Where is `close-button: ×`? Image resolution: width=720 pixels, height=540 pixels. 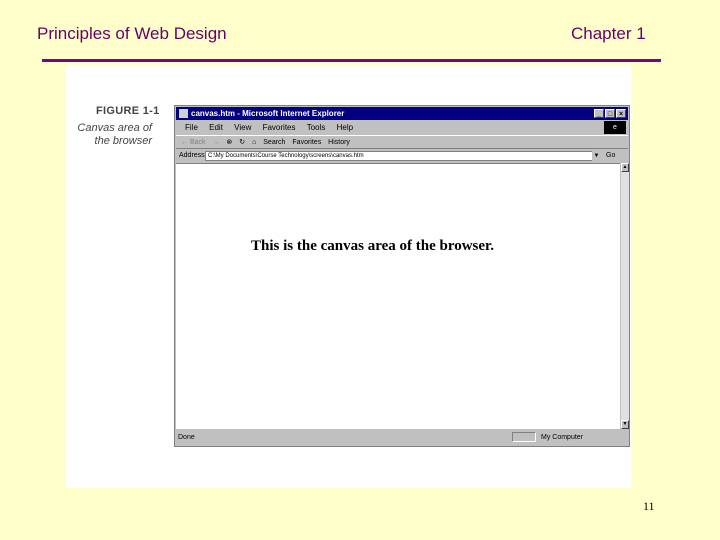 close-button: × is located at coordinates (621, 113).